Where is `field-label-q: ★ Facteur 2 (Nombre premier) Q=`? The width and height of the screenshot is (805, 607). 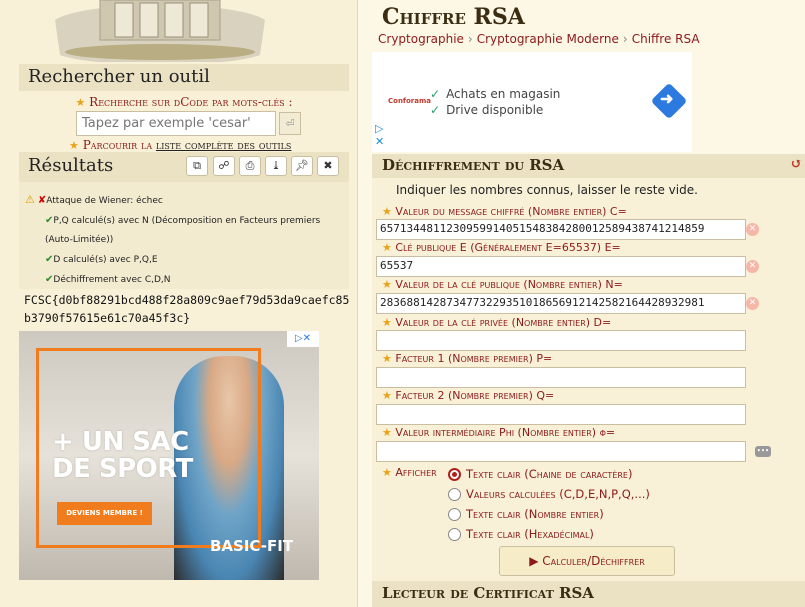 field-label-q: ★ Facteur 2 (Nombre premier) Q= is located at coordinates (468, 395).